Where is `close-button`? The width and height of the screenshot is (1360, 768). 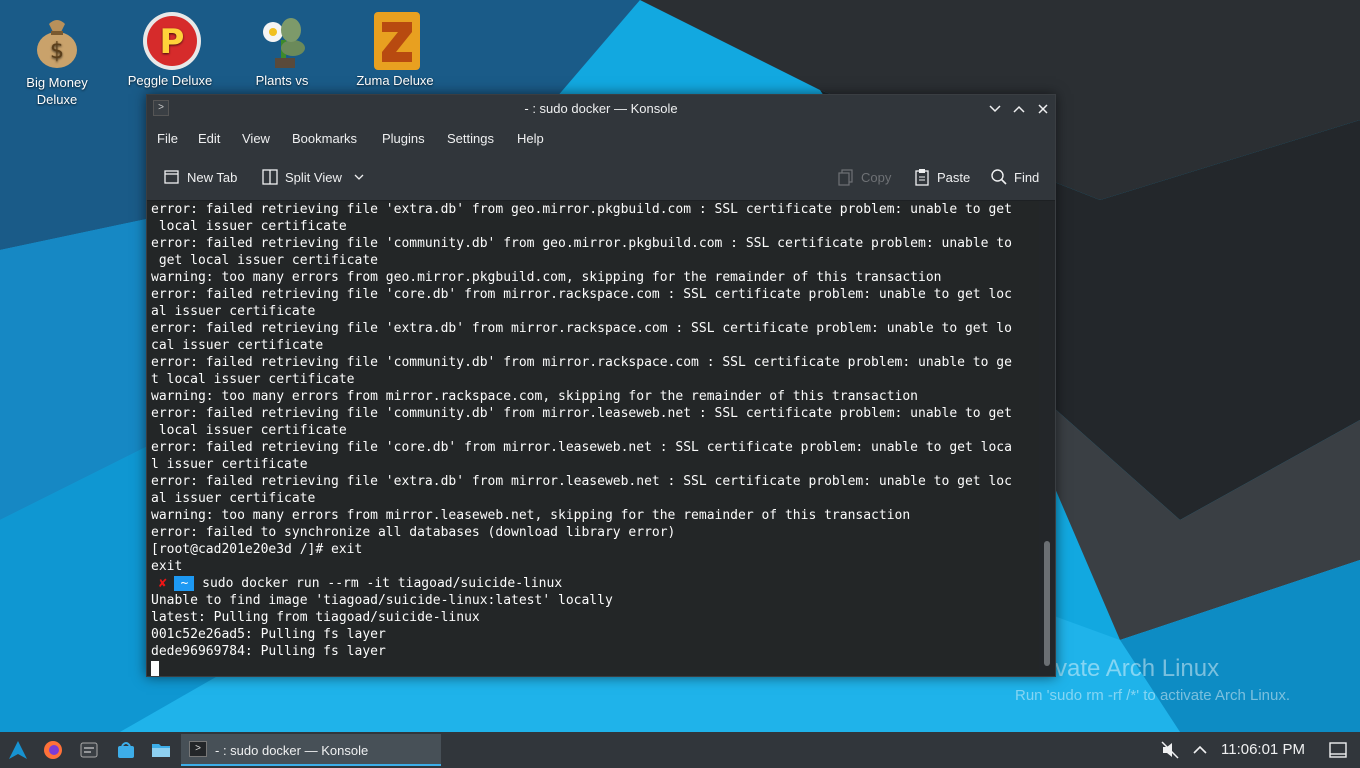
close-button is located at coordinates (1043, 109).